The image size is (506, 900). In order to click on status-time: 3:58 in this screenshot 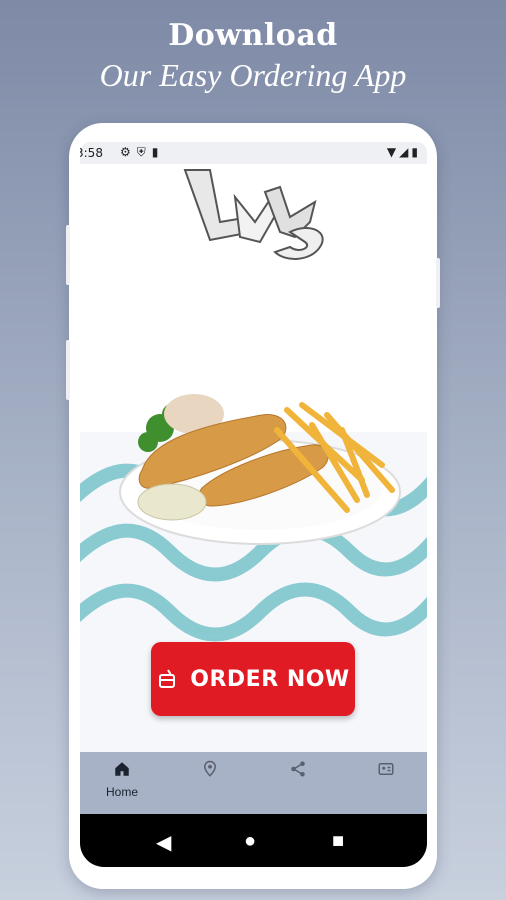, I will do `click(91, 153)`.